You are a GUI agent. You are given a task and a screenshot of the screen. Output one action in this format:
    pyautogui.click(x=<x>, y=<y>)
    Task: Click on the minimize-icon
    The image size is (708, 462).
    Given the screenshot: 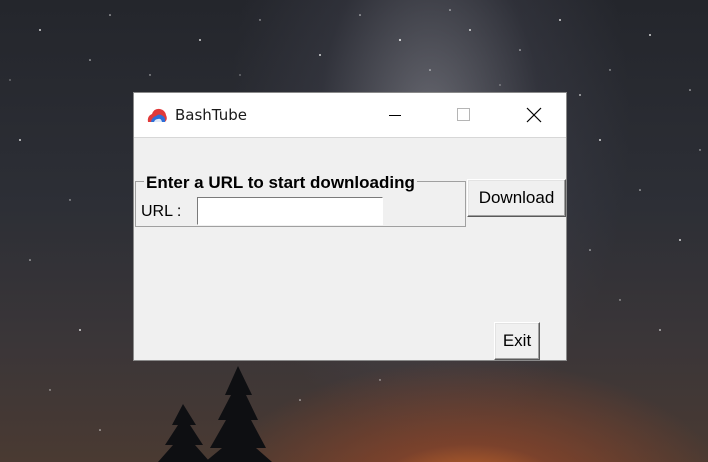 What is the action you would take?
    pyautogui.click(x=395, y=115)
    